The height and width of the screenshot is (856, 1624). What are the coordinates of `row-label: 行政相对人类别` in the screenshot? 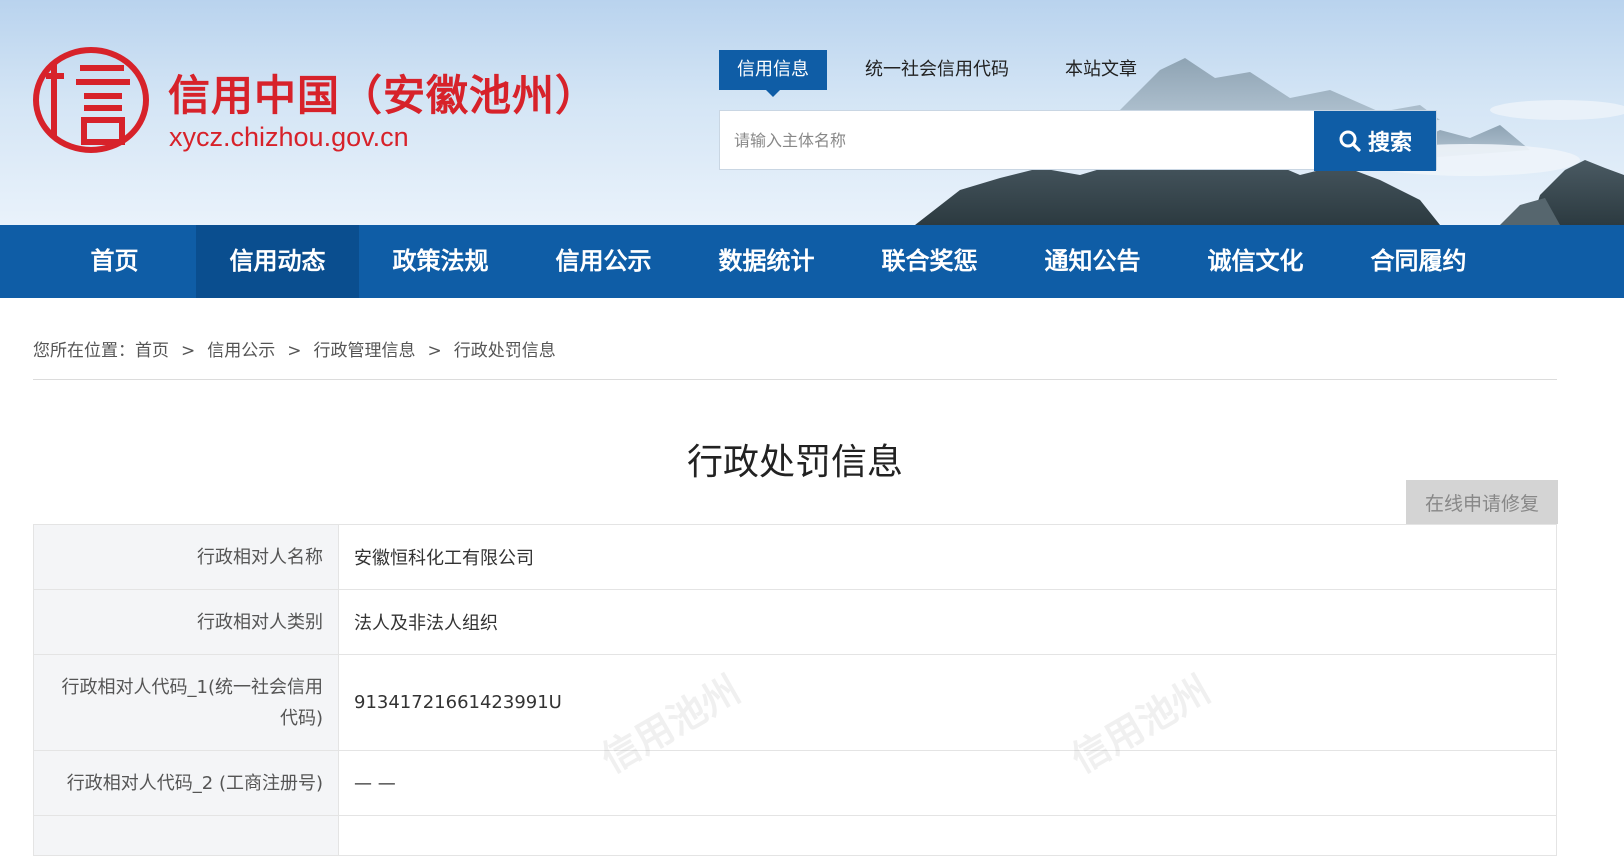 It's located at (186, 622).